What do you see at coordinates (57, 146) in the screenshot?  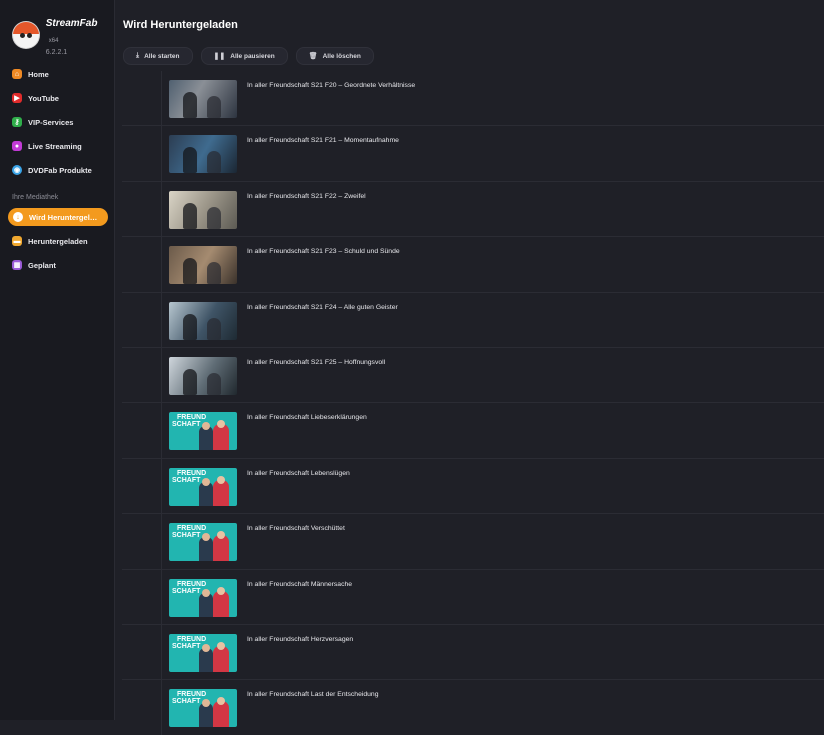 I see `sidebar-item-live-streaming: ● Live Streaming` at bounding box center [57, 146].